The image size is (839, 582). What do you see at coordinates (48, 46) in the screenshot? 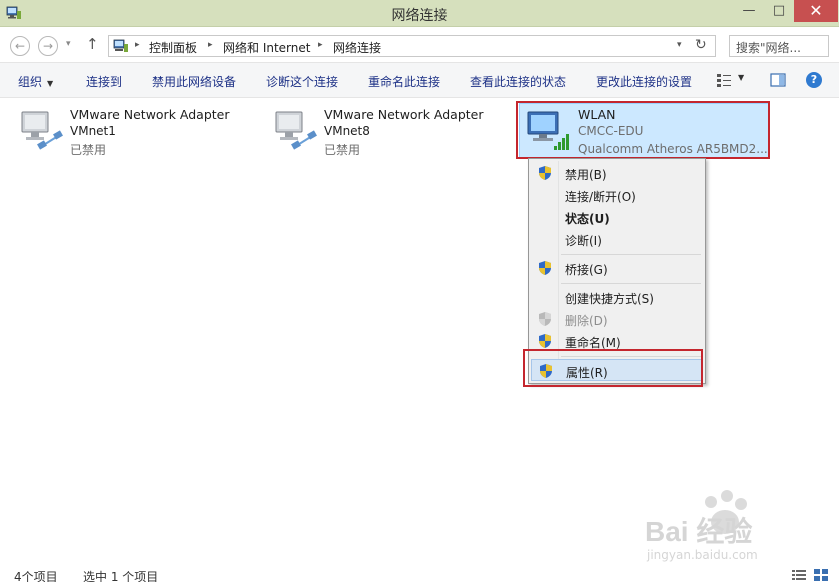
I see `forward-button: →` at bounding box center [48, 46].